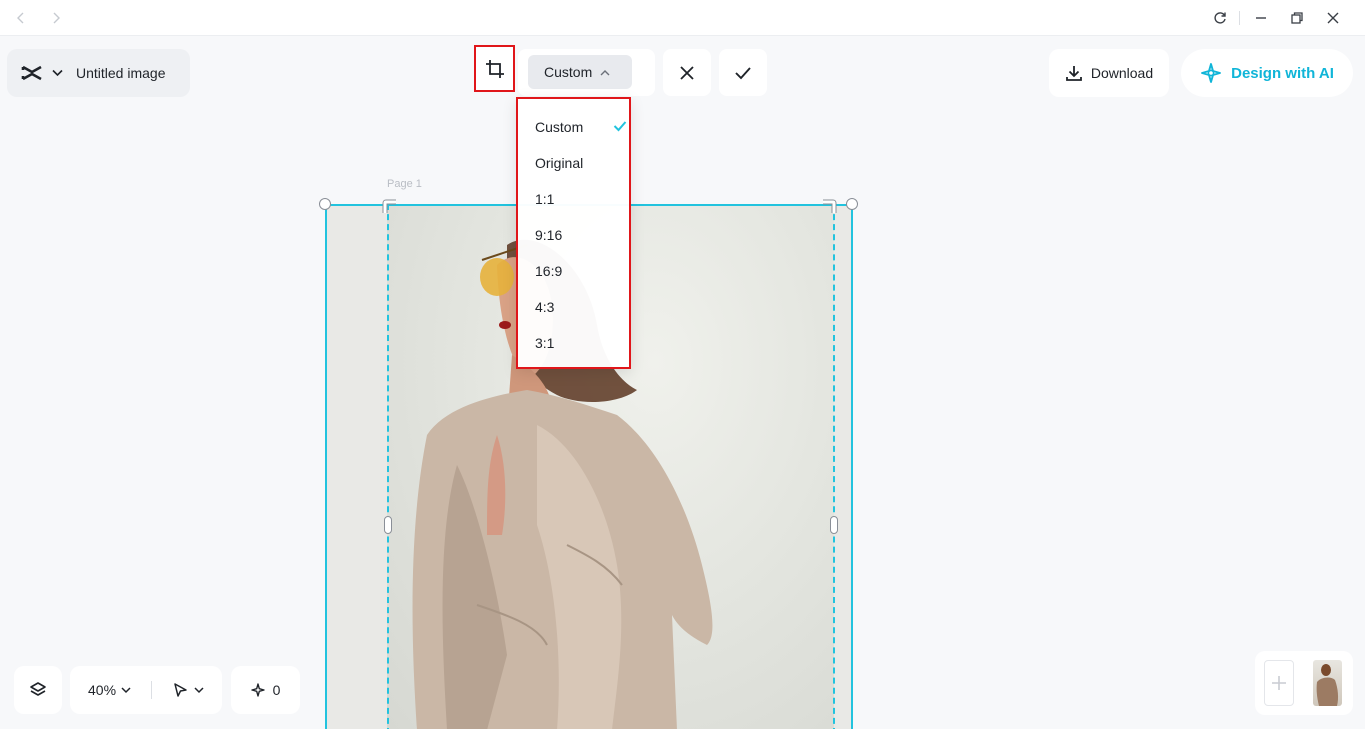 This screenshot has height=729, width=1365. I want to click on resize-handle-top-left, so click(325, 204).